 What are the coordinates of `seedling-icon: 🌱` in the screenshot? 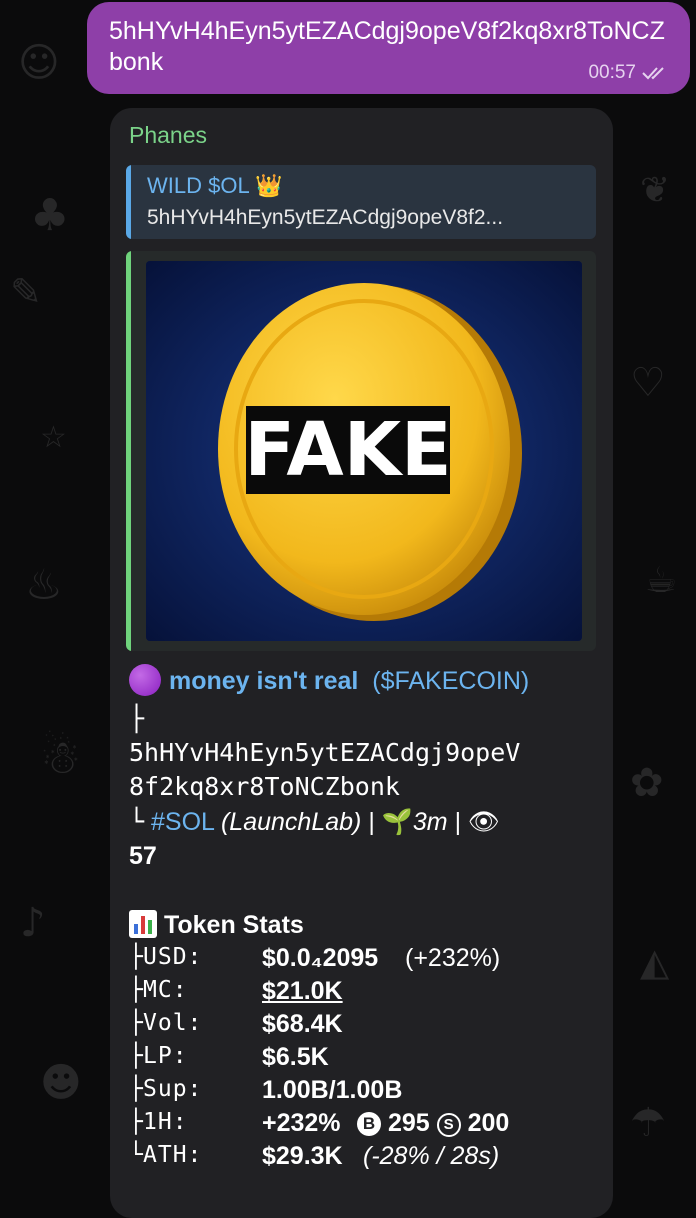 It's located at (397, 822).